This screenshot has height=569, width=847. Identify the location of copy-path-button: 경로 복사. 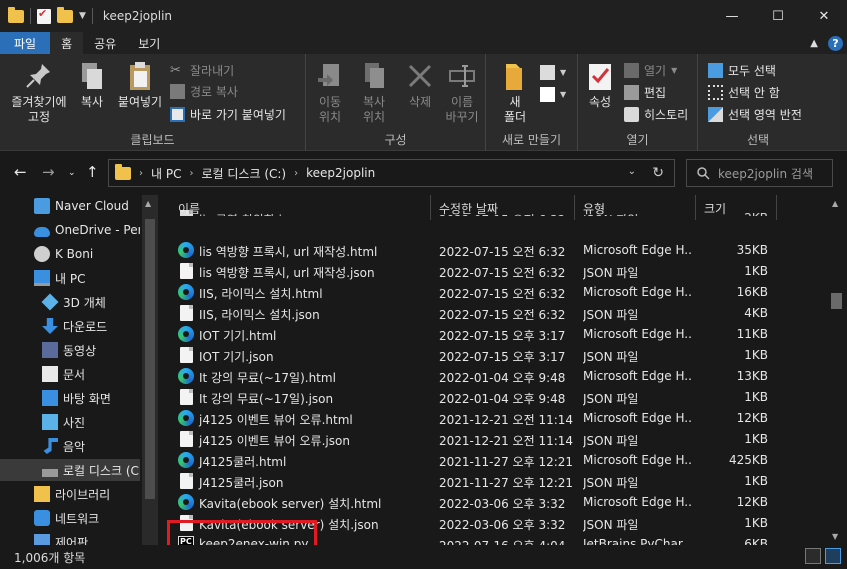
(204, 91).